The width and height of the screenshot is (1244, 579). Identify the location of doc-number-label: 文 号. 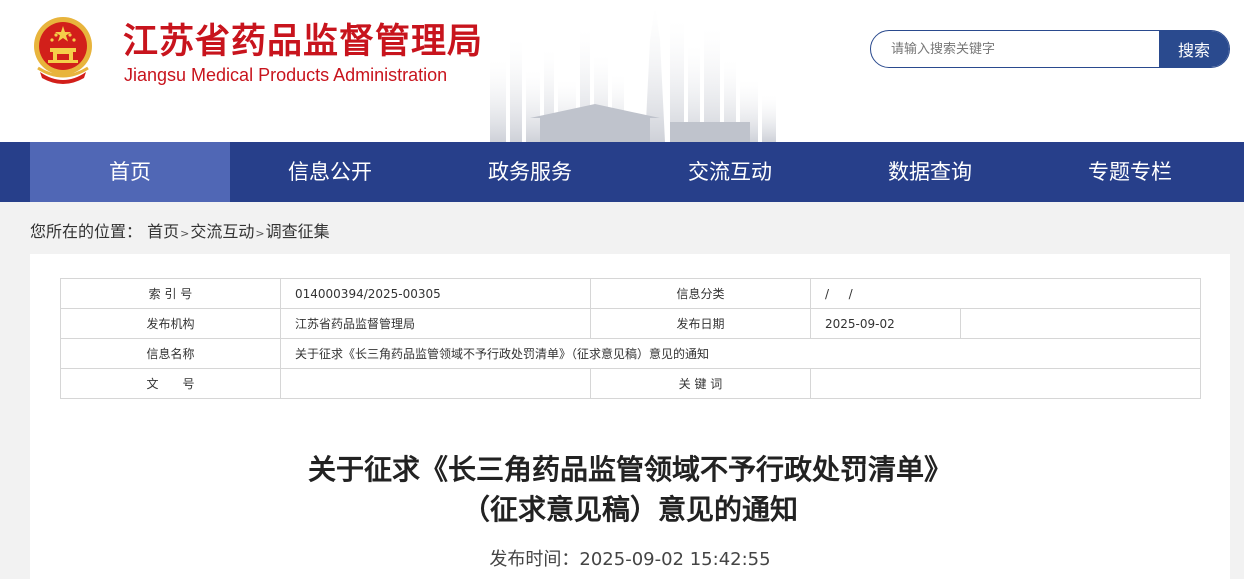
(170, 383).